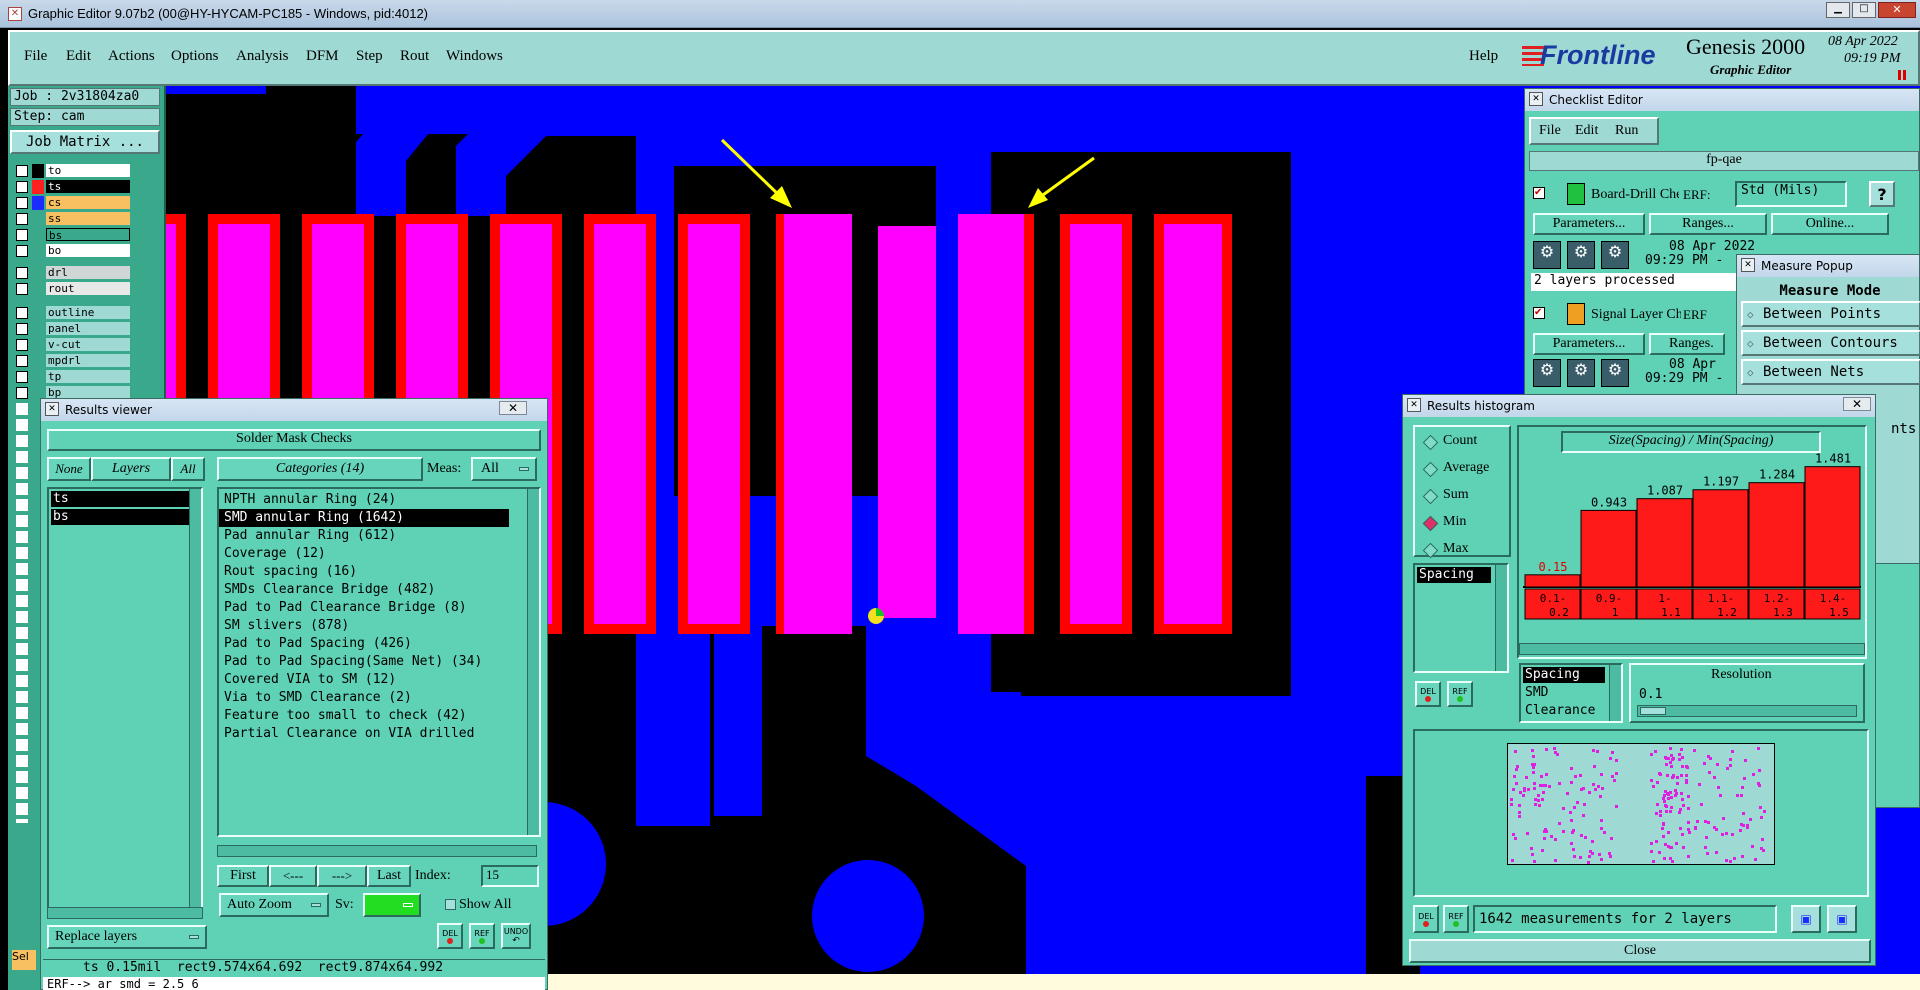  Describe the element at coordinates (88, 218) in the screenshot. I see `layer-ss: ss` at that location.